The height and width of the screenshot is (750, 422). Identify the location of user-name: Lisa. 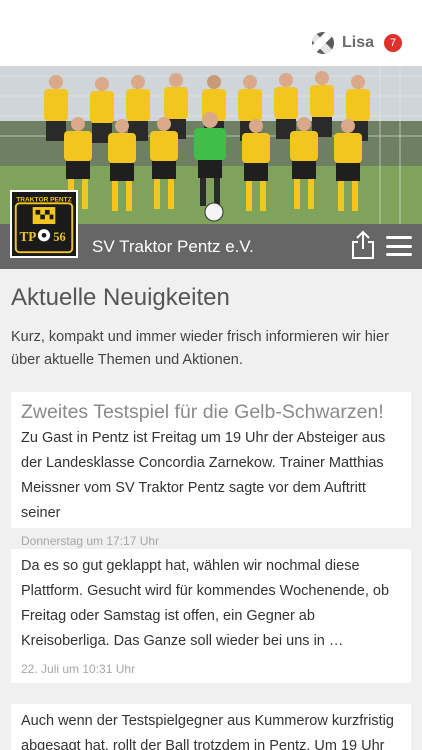
(357, 42).